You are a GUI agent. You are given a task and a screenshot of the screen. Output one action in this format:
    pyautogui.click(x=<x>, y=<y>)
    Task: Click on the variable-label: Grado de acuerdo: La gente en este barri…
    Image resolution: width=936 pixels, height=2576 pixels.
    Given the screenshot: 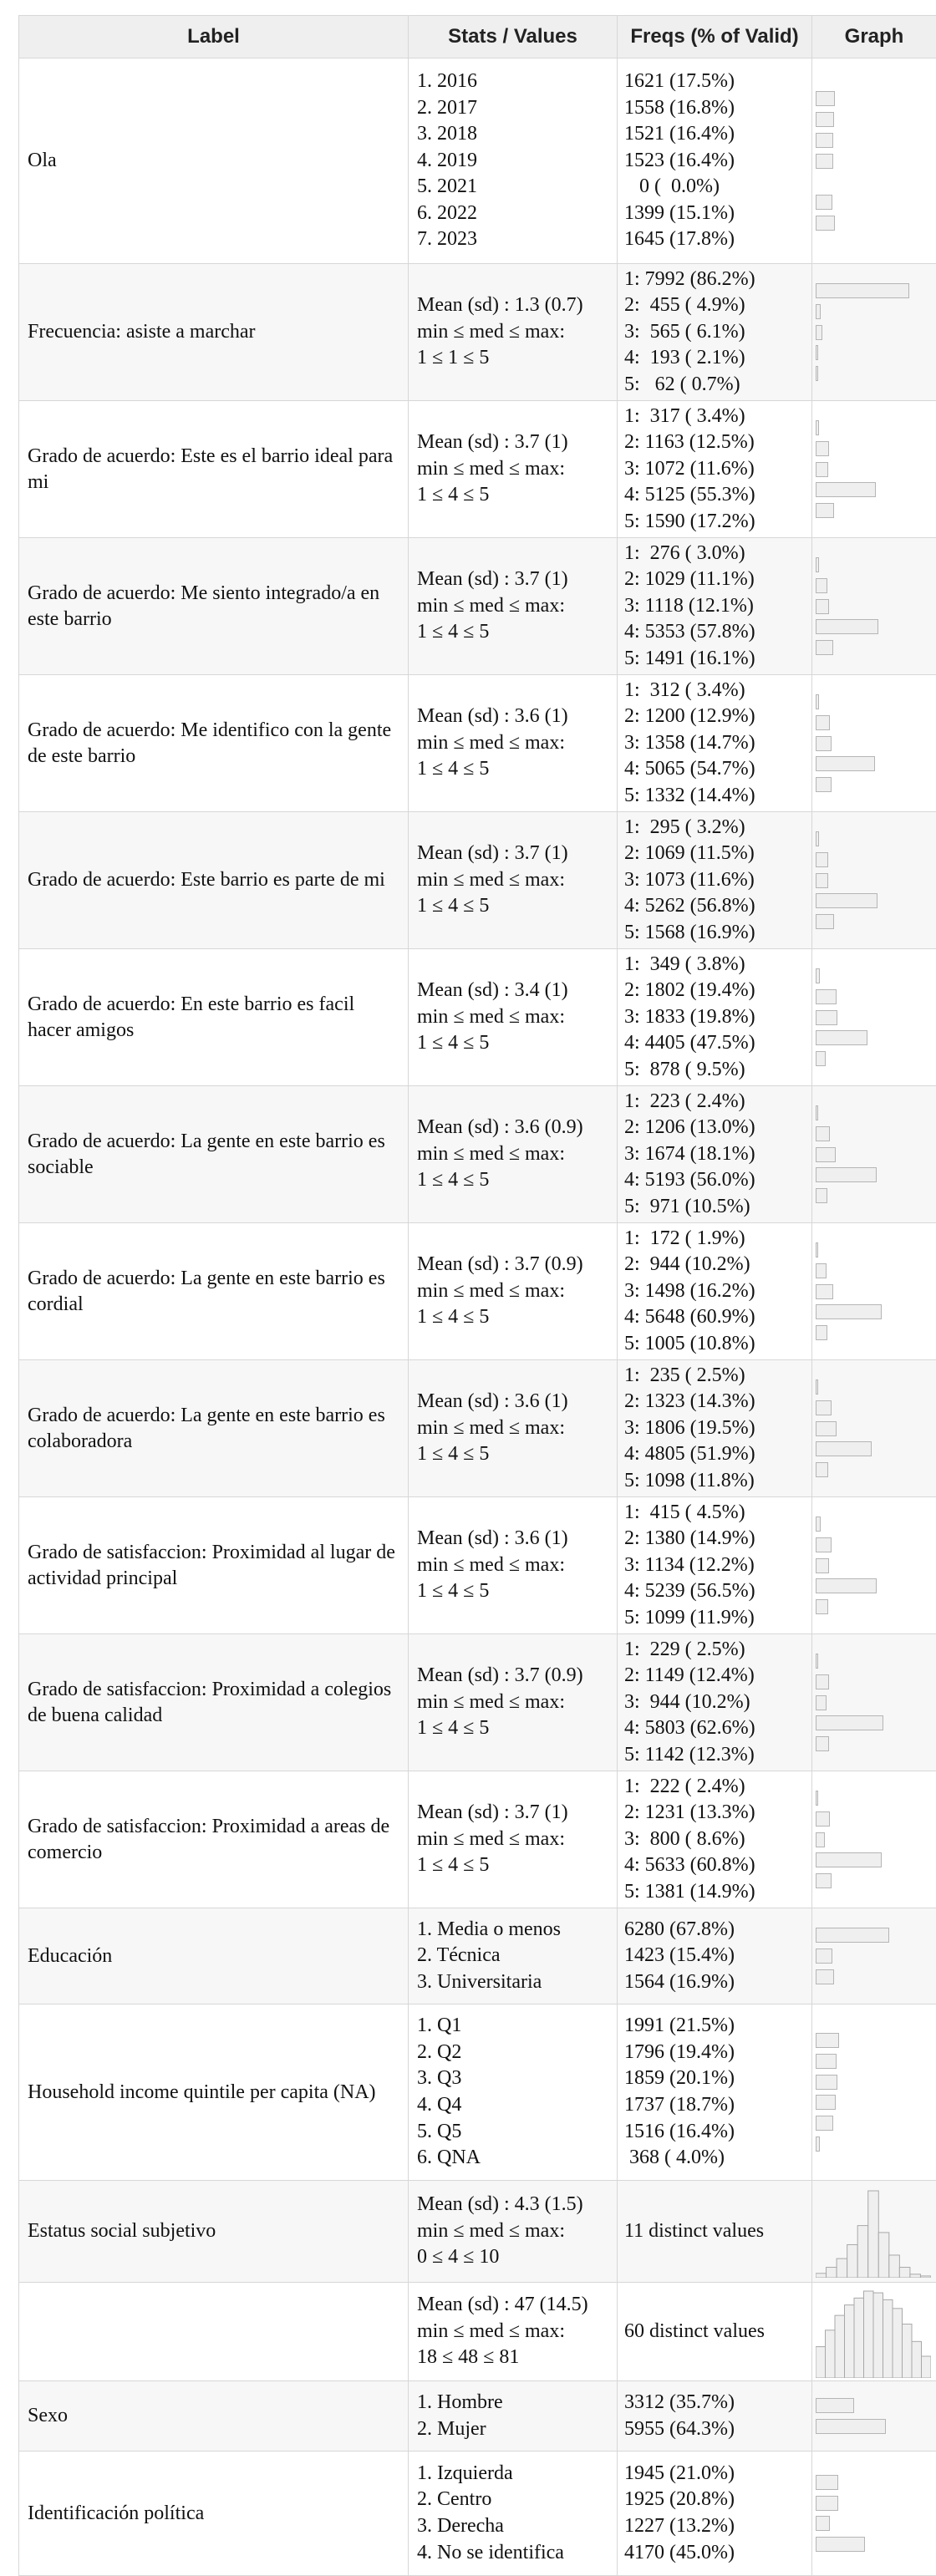 What is the action you would take?
    pyautogui.click(x=214, y=1291)
    